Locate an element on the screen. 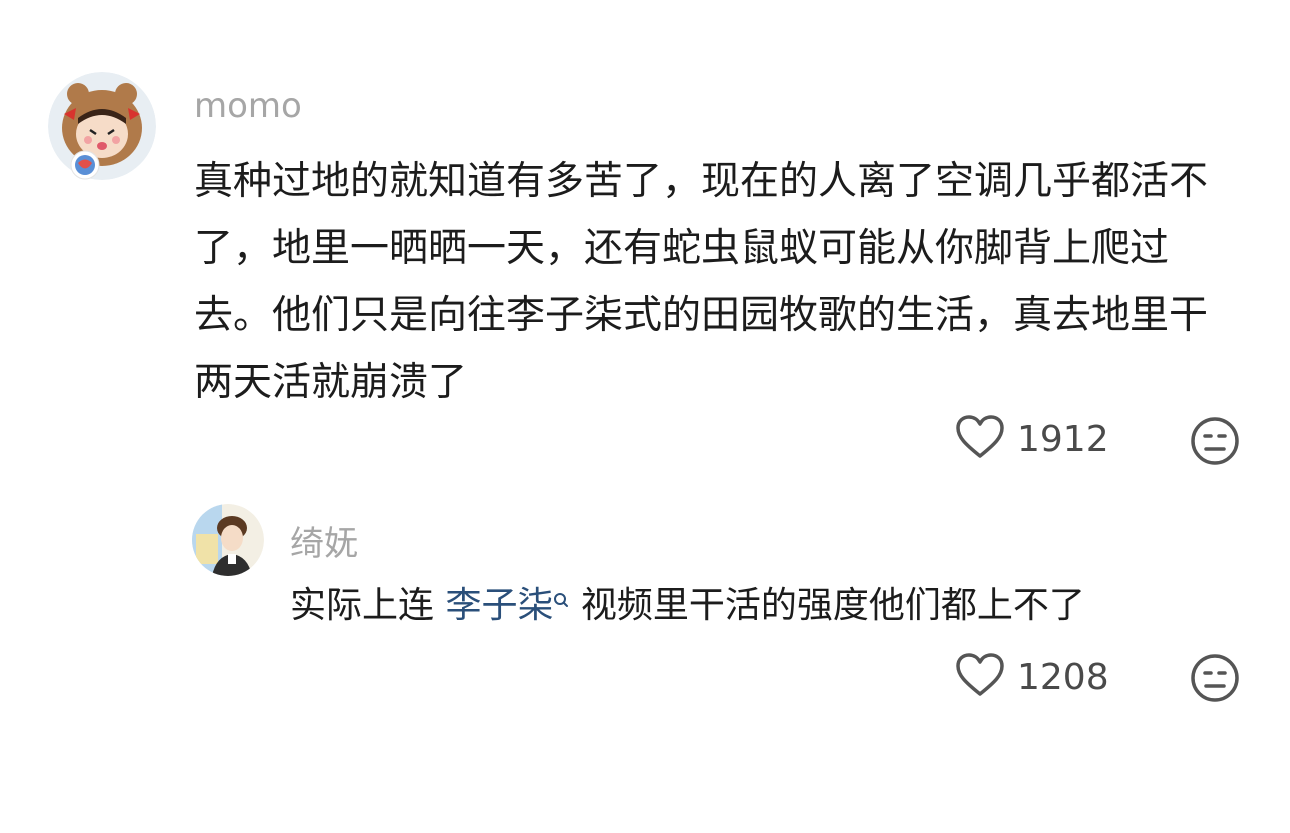  like-count: 1912 is located at coordinates (1063, 439).